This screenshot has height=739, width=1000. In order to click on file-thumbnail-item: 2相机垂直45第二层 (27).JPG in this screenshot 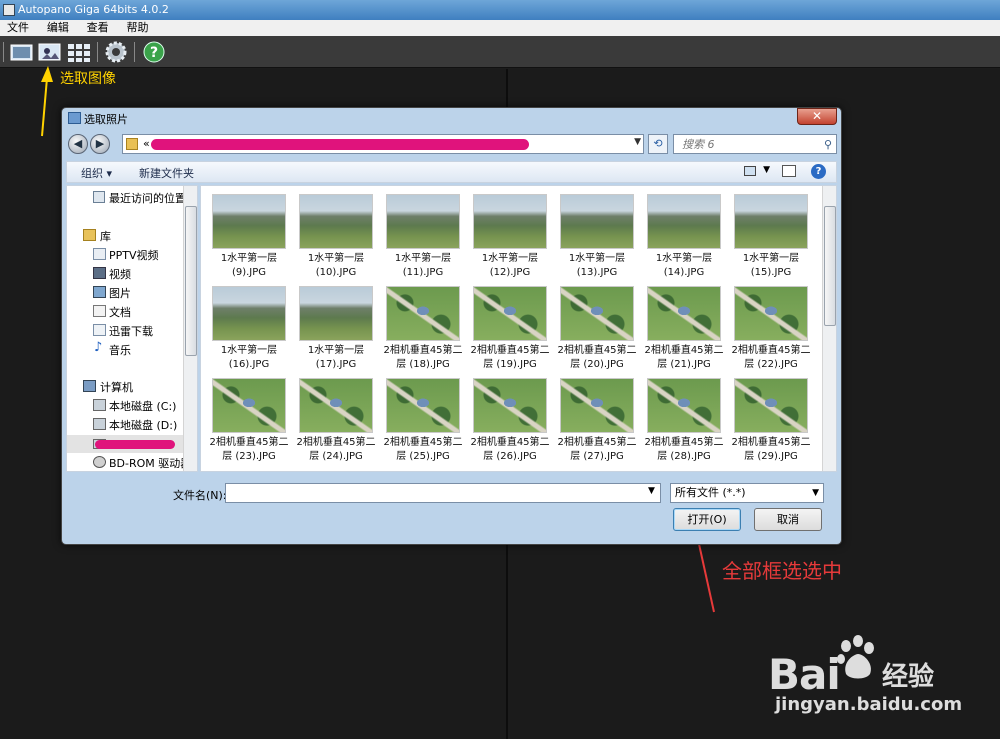, I will do `click(597, 421)`.